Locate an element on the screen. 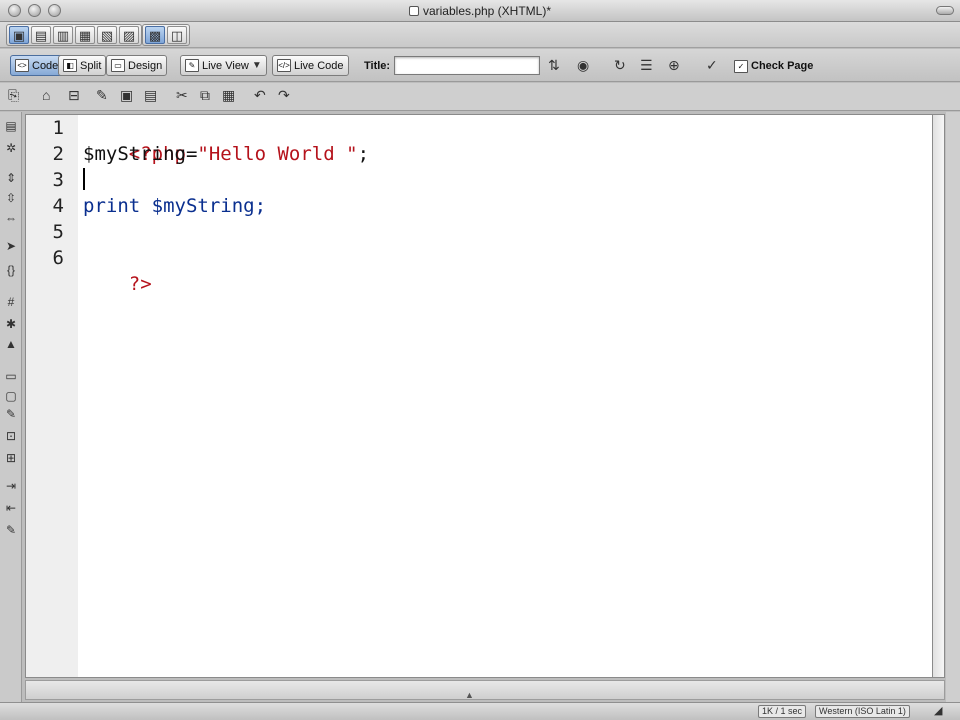 This screenshot has height=720, width=960. live-view-icon: ✎ is located at coordinates (192, 65).